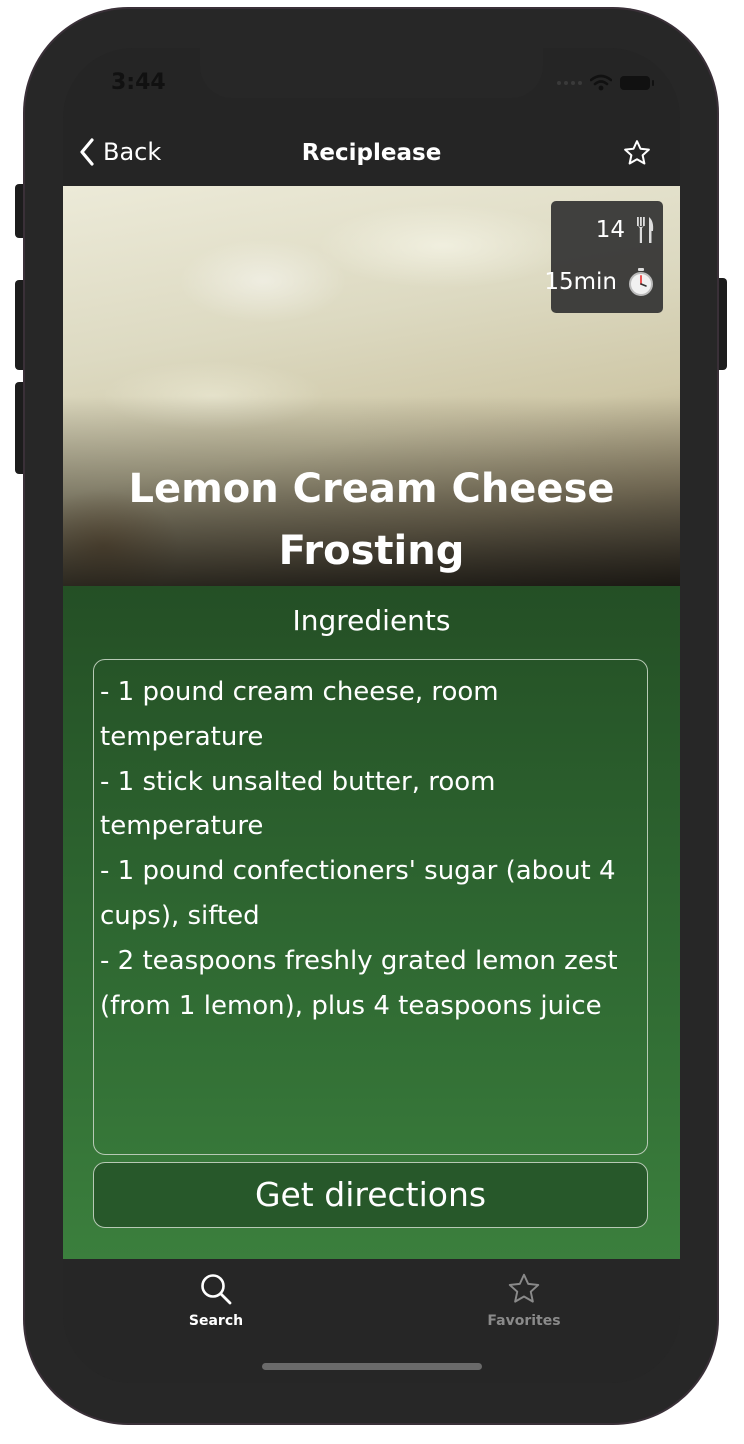 The height and width of the screenshot is (1444, 744). Describe the element at coordinates (637, 152) in the screenshot. I see `star-outline-icon` at that location.